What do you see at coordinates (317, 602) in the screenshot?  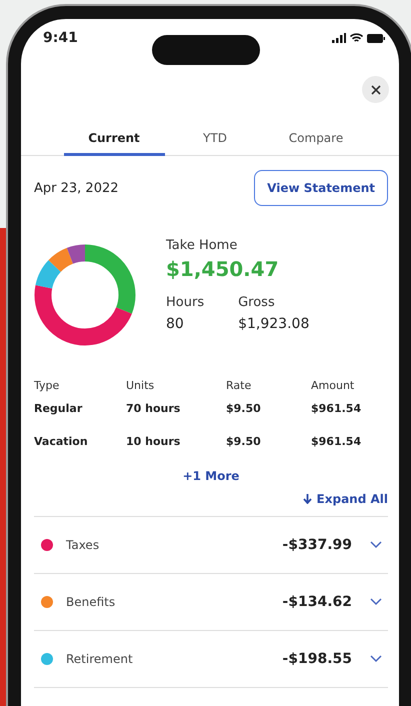 I see `deduction-amount: -$134.62` at bounding box center [317, 602].